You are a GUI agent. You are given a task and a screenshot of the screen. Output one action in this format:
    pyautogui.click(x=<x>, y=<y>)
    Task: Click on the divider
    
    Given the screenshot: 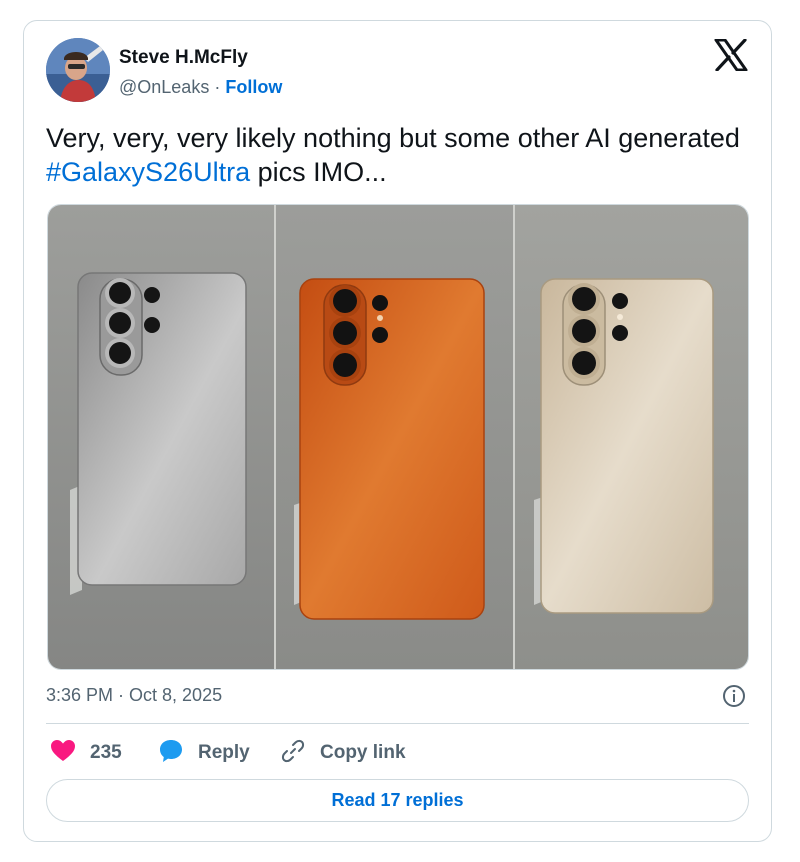 What is the action you would take?
    pyautogui.click(x=397, y=723)
    